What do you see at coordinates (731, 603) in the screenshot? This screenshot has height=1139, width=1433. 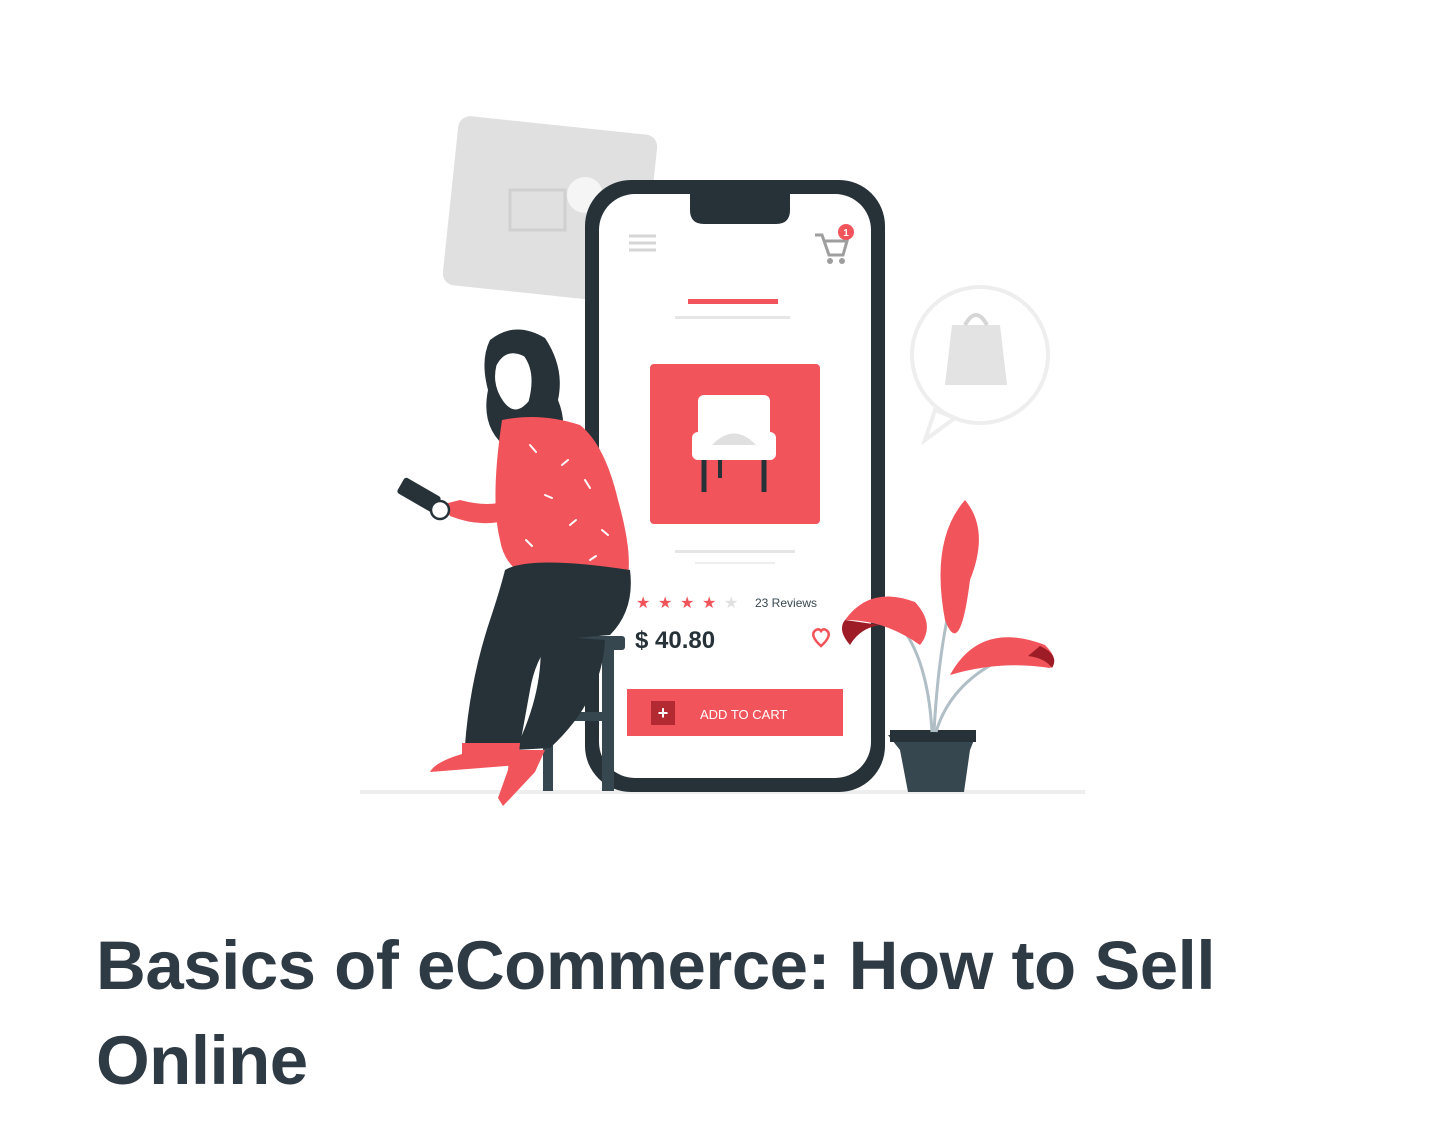 I see `star-empty-icon: ★` at bounding box center [731, 603].